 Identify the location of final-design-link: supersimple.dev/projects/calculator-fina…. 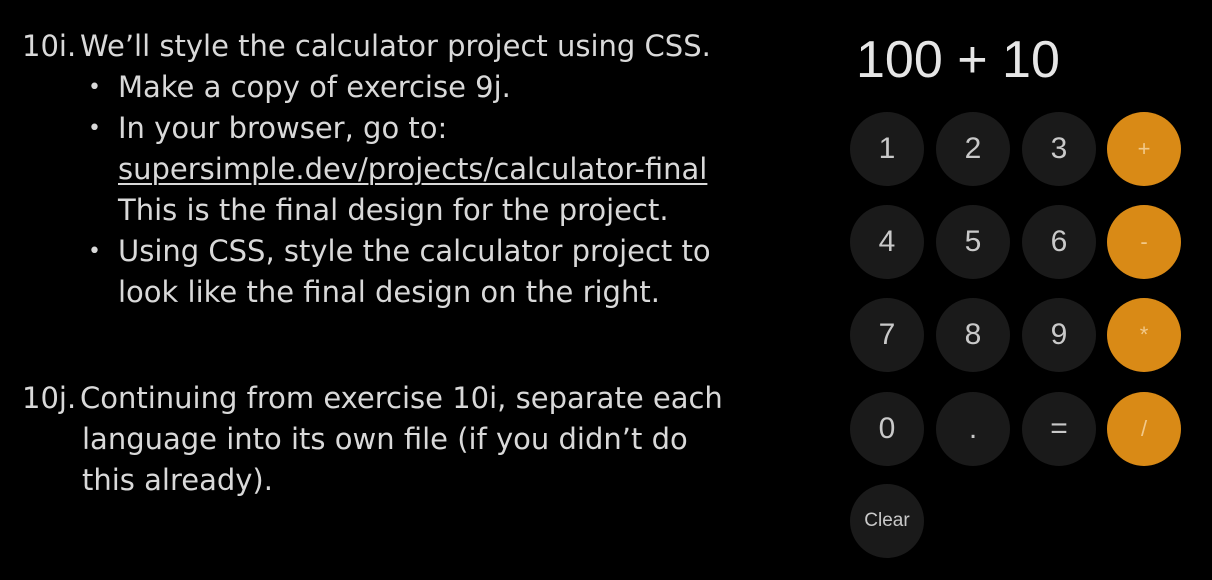
(412, 169).